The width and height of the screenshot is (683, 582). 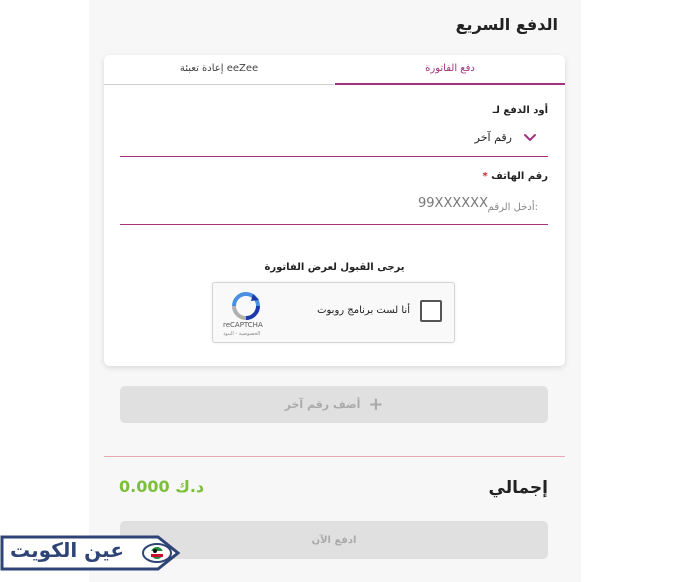 I want to click on watermark-logo: عين الكويت, so click(x=91, y=553).